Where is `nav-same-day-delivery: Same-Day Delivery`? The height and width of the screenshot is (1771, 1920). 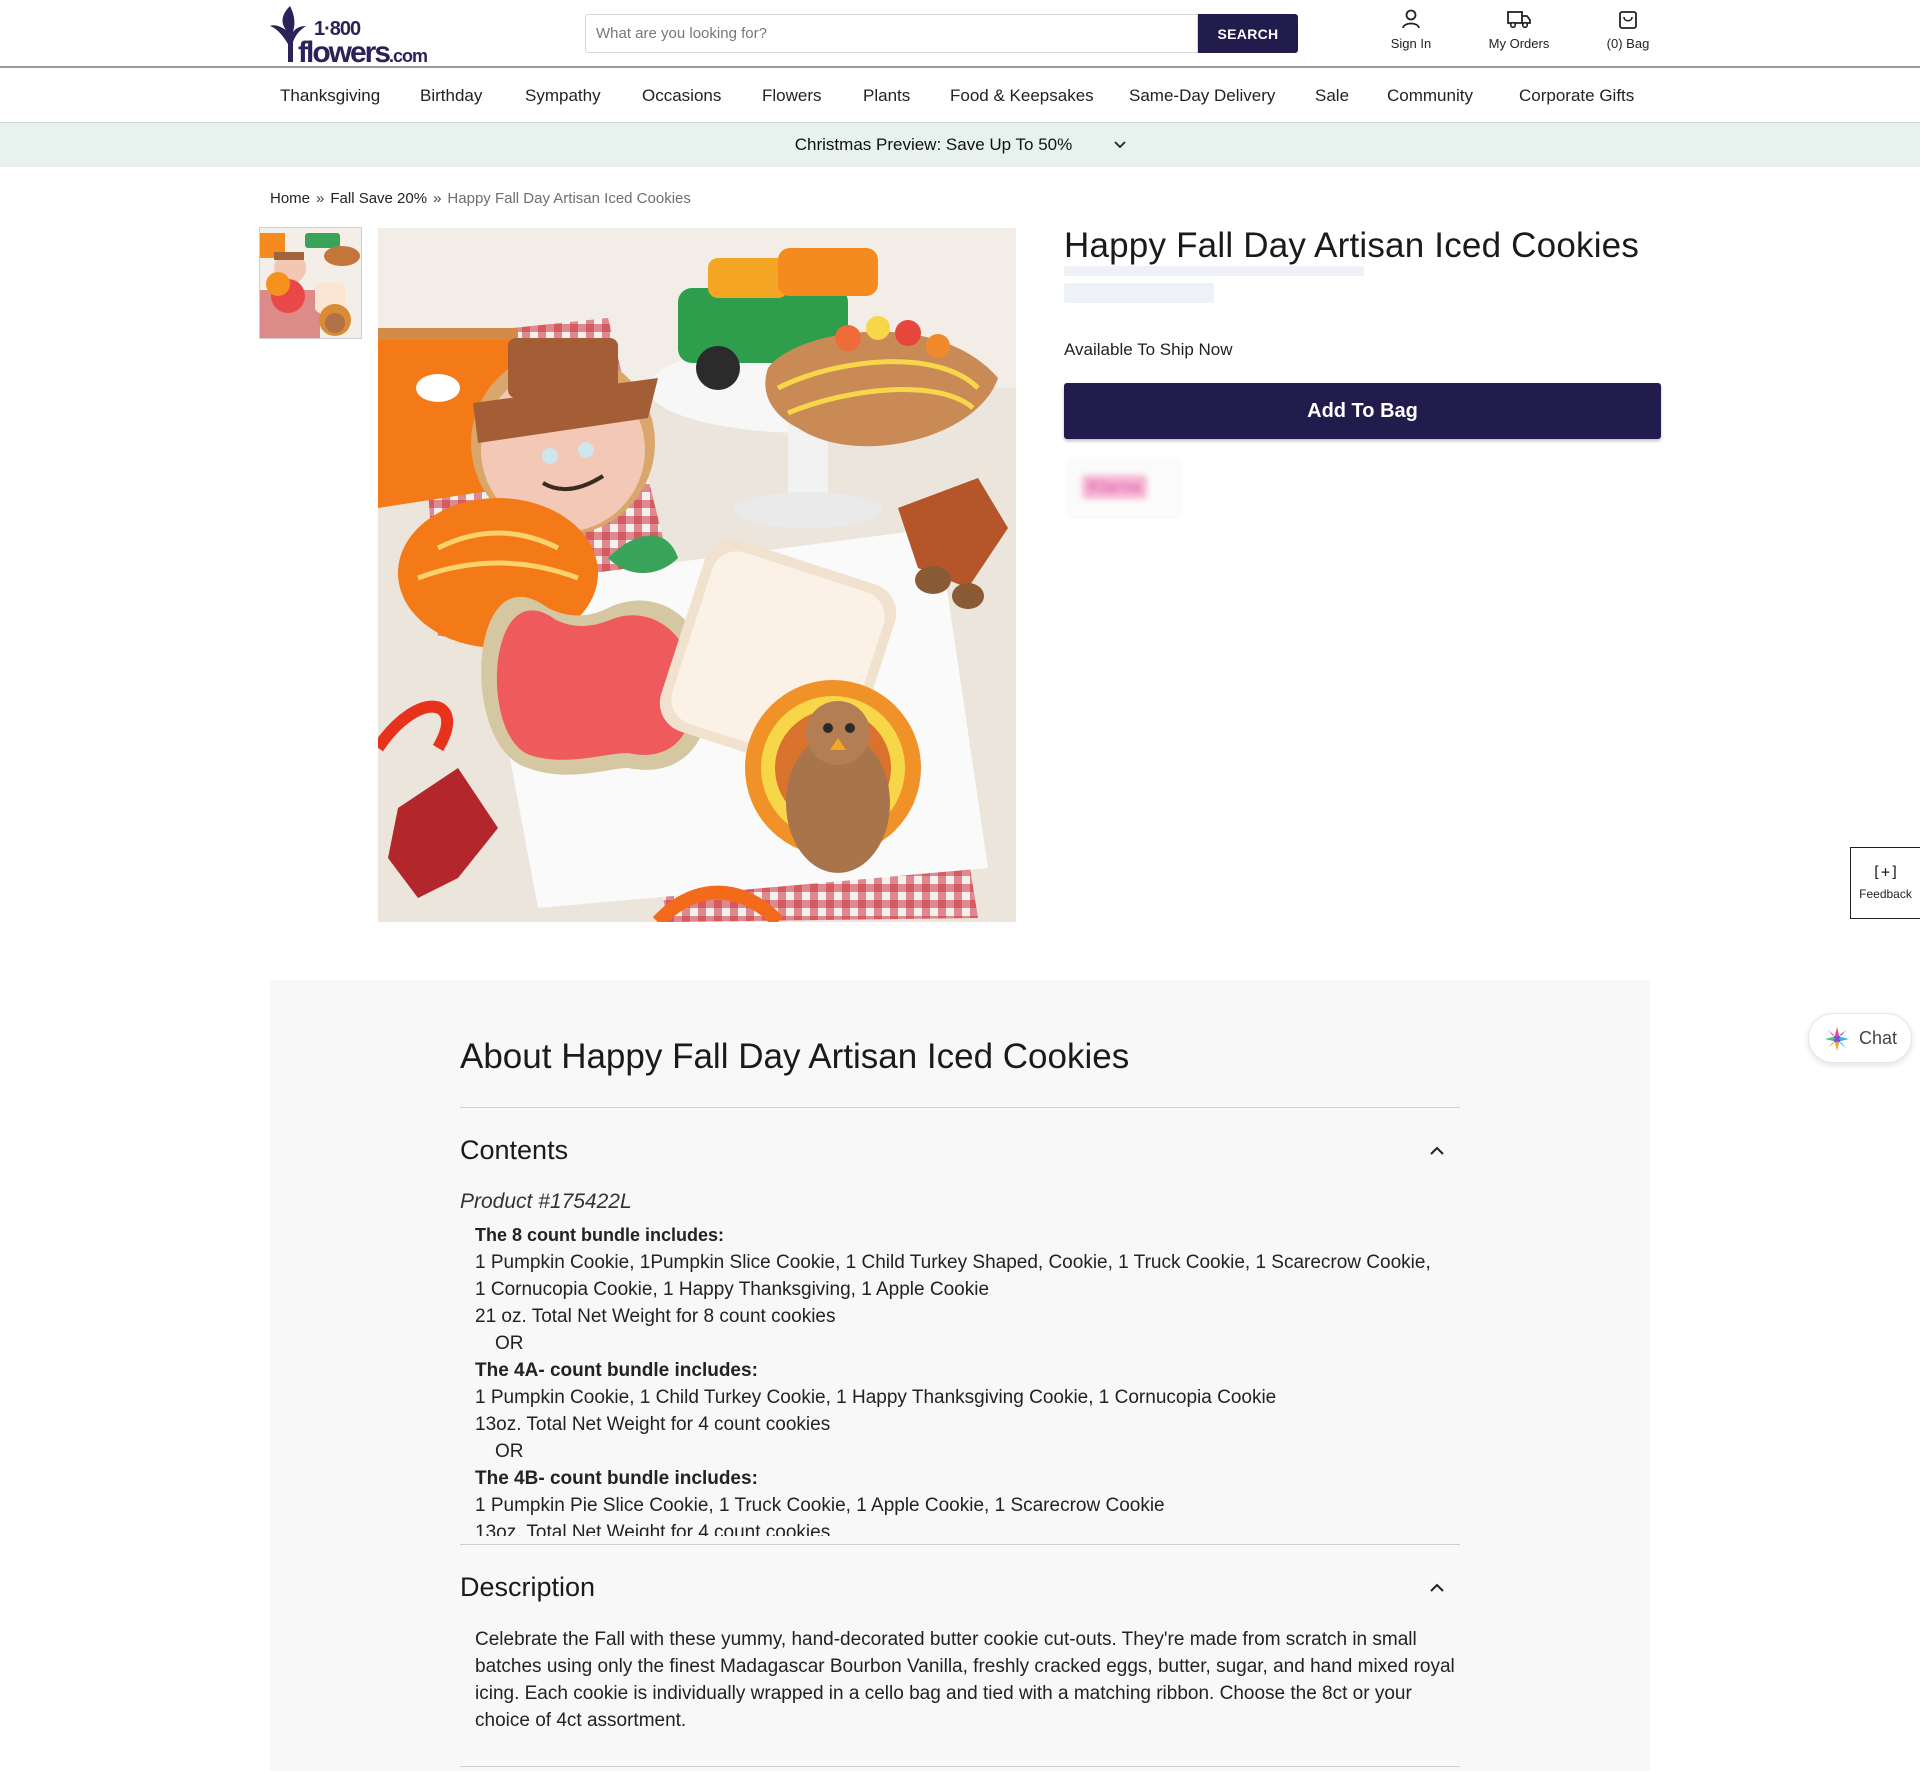 nav-same-day-delivery: Same-Day Delivery is located at coordinates (1202, 96).